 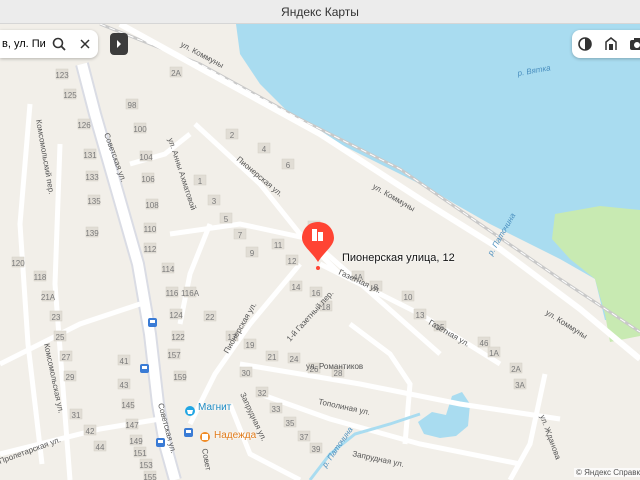 I want to click on house-number: 9, so click(x=252, y=253).